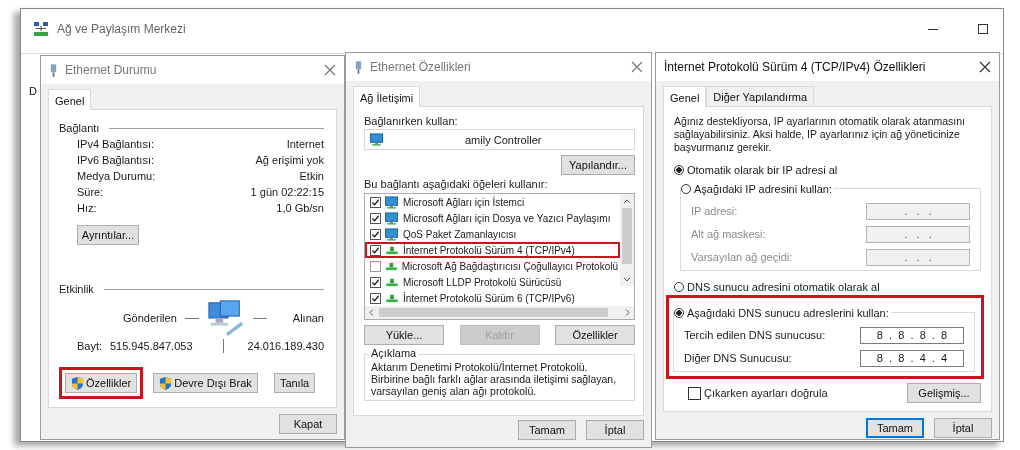 This screenshot has width=1020, height=450. What do you see at coordinates (912, 335) in the screenshot?
I see `ip-address-field: 8 . 8 . 8 . 8` at bounding box center [912, 335].